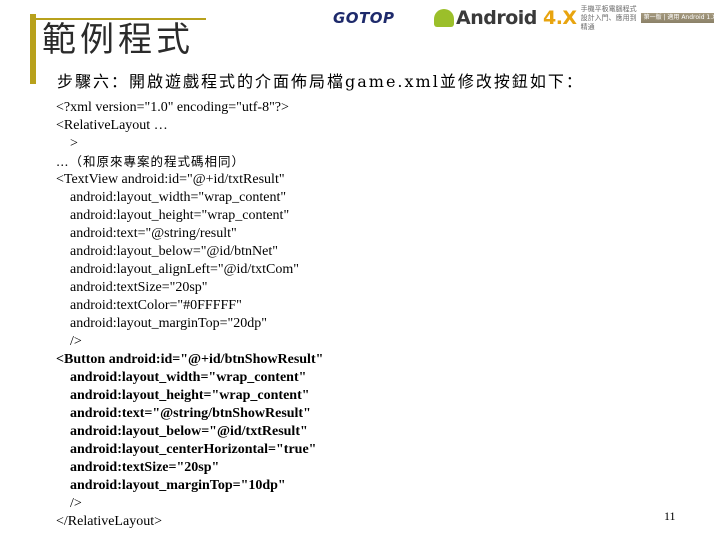 The height and width of the screenshot is (540, 720). I want to click on banner-title: Android 4.X, so click(516, 18).